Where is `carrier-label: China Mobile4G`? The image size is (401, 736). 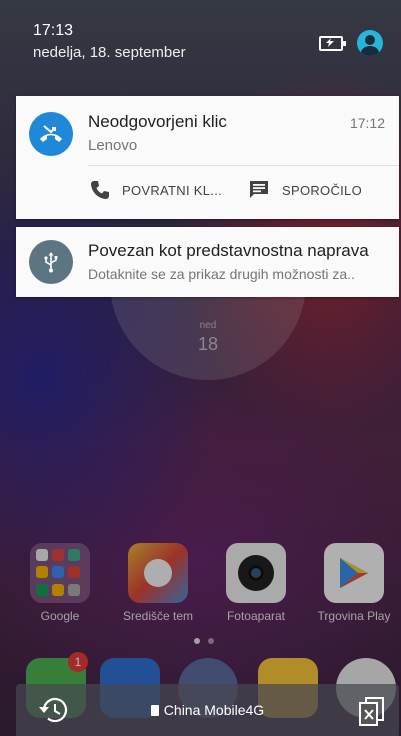
carrier-label: China Mobile4G is located at coordinates (207, 710).